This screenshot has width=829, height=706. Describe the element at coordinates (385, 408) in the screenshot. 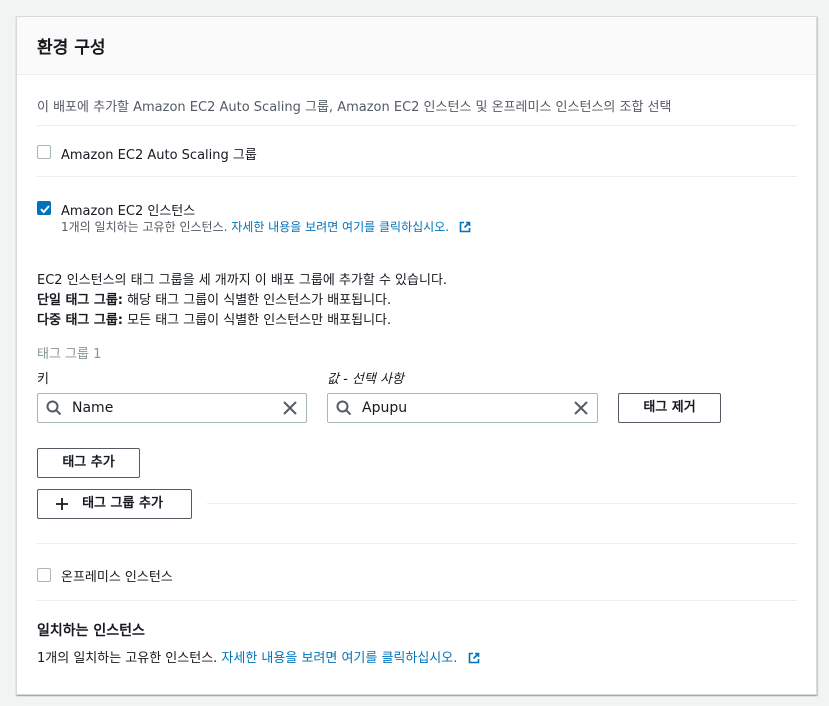

I see `tag-value-value: Apupu` at that location.